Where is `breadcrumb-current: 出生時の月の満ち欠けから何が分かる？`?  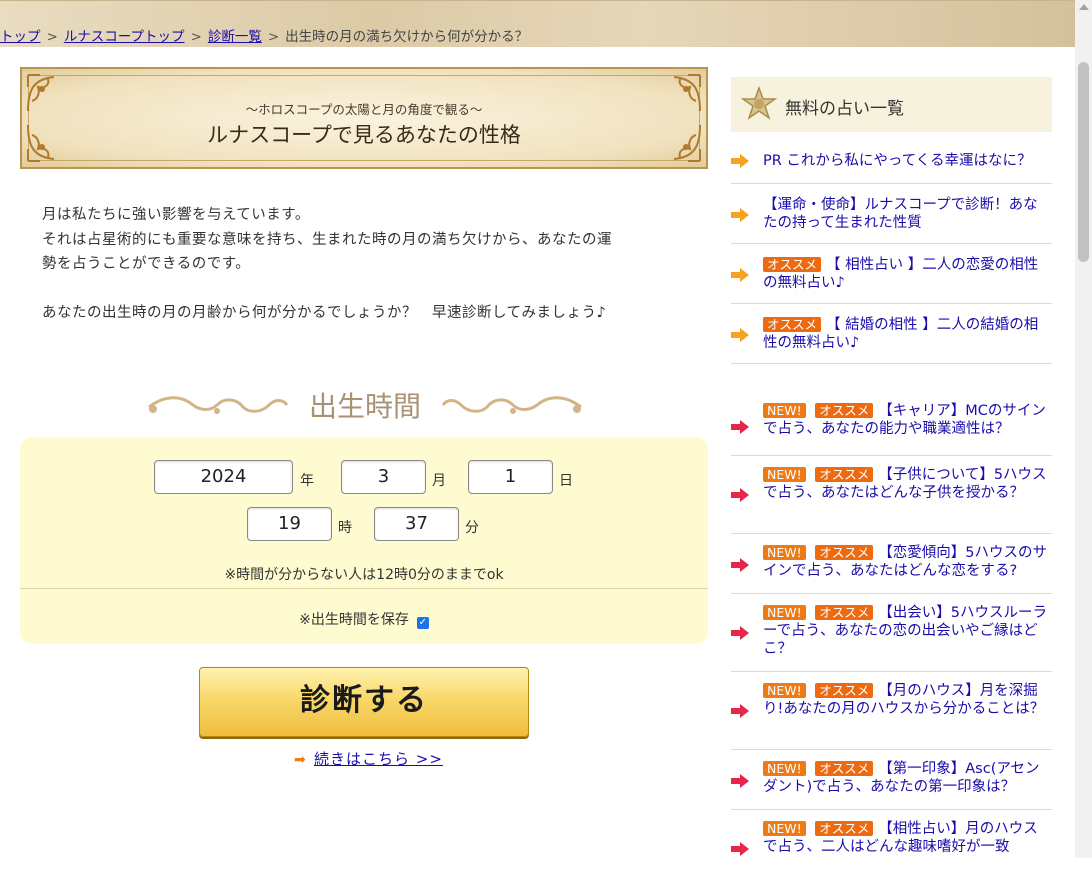 breadcrumb-current: 出生時の月の満ち欠けから何が分かる？ is located at coordinates (407, 37).